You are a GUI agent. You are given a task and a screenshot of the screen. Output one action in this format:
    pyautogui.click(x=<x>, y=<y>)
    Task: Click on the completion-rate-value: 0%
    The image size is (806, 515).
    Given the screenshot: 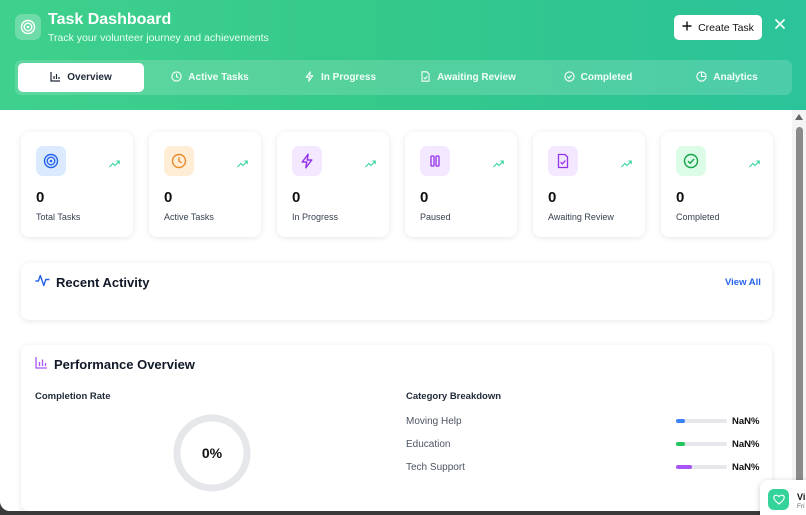 What is the action you would take?
    pyautogui.click(x=212, y=453)
    